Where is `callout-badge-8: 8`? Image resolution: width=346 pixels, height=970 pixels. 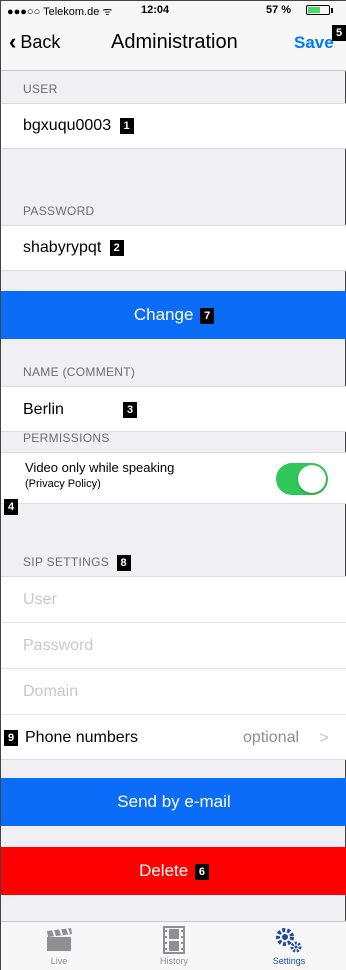 callout-badge-8: 8 is located at coordinates (123, 563).